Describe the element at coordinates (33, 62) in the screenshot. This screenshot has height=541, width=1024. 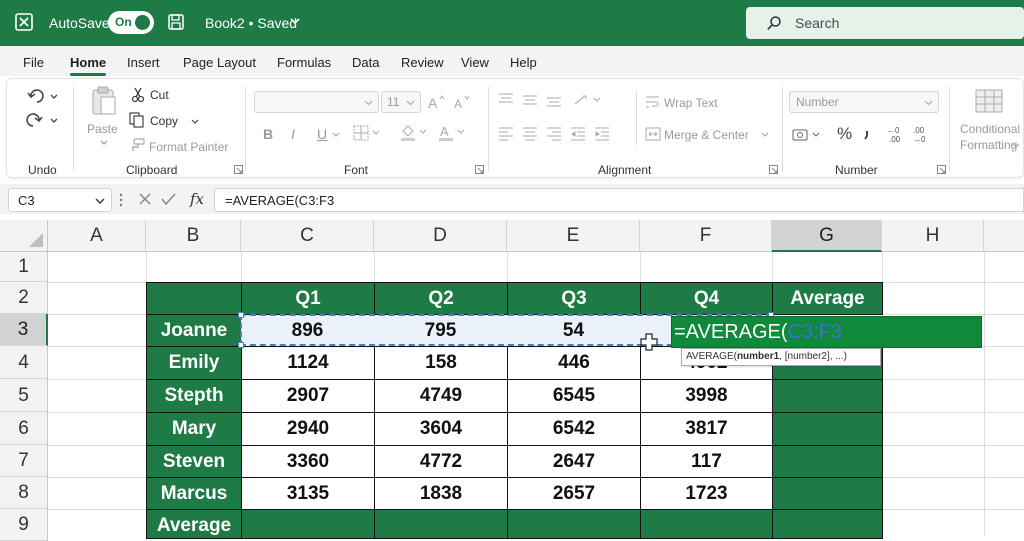
I see `tab-file: File` at that location.